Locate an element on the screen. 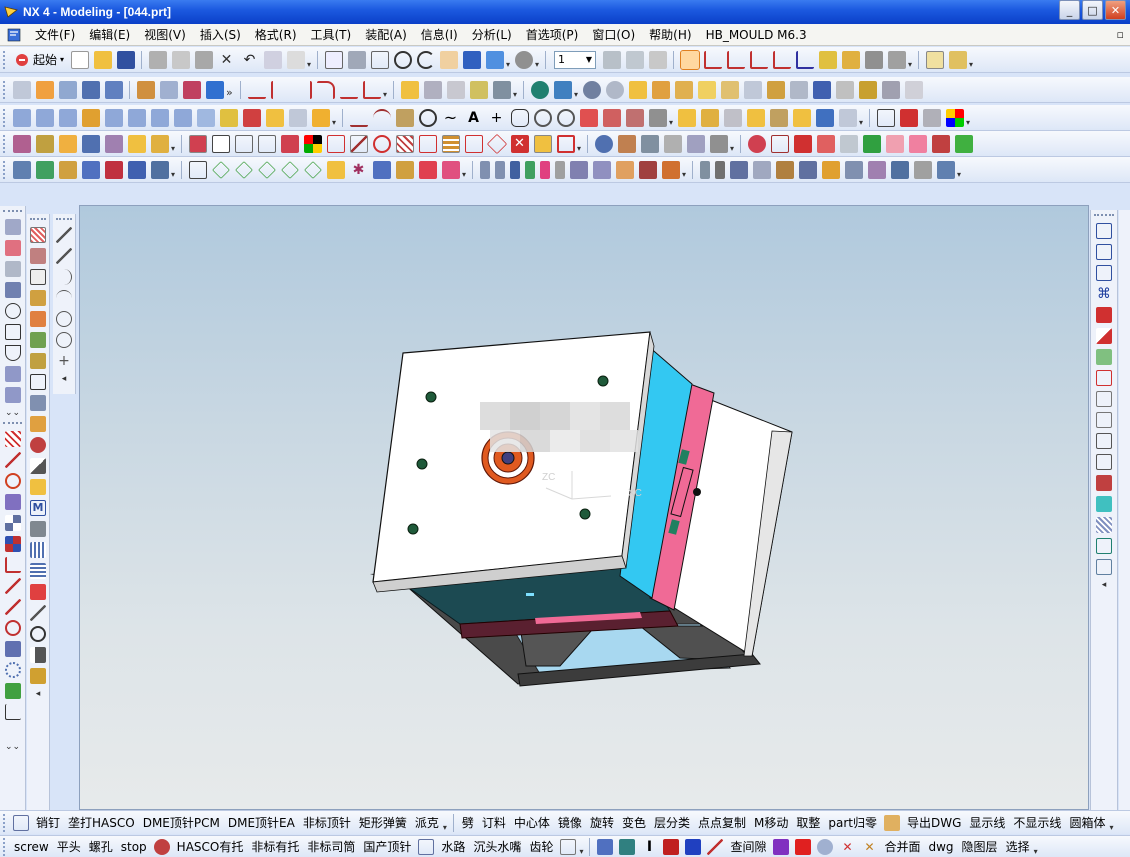 This screenshot has height=857, width=1130. pal2-hourglass-icon is located at coordinates (38, 676).